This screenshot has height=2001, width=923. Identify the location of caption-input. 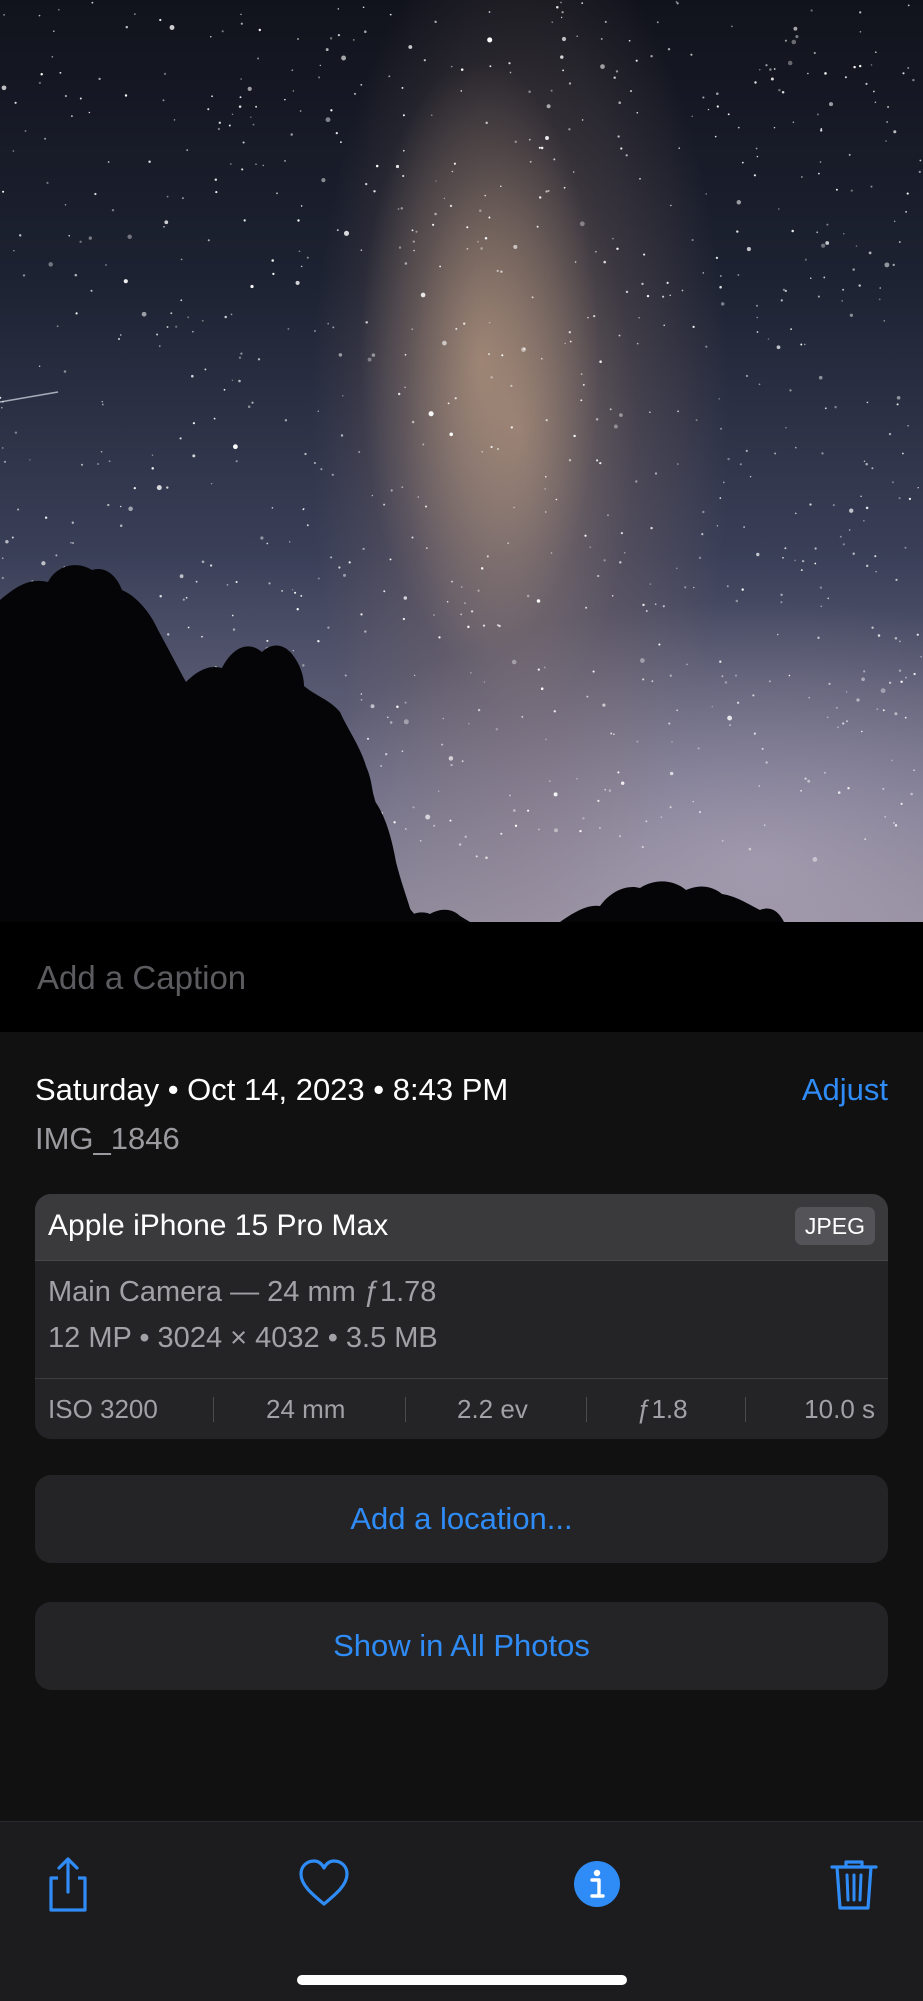
(462, 978).